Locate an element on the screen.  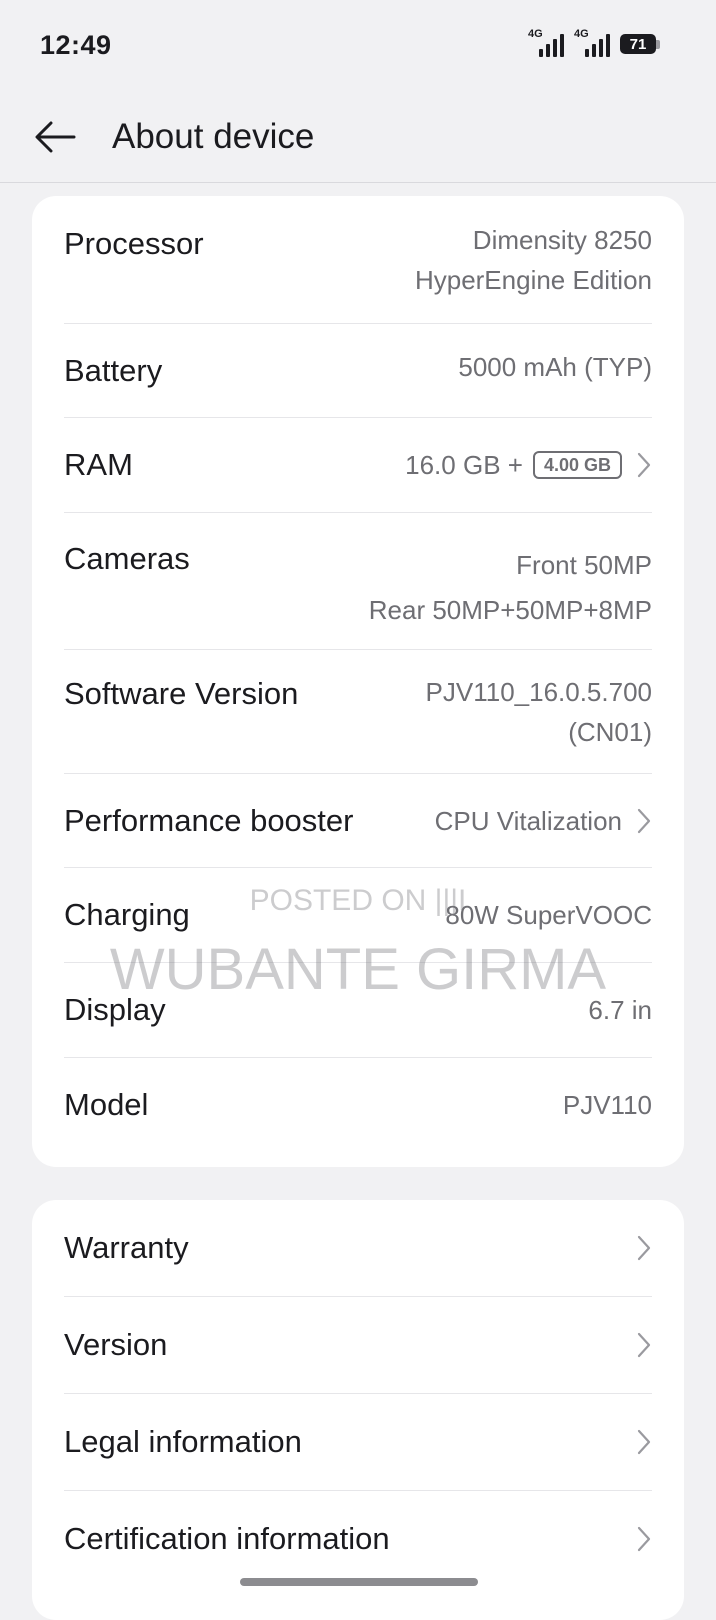
spec-label: Software Version is located at coordinates (181, 693).